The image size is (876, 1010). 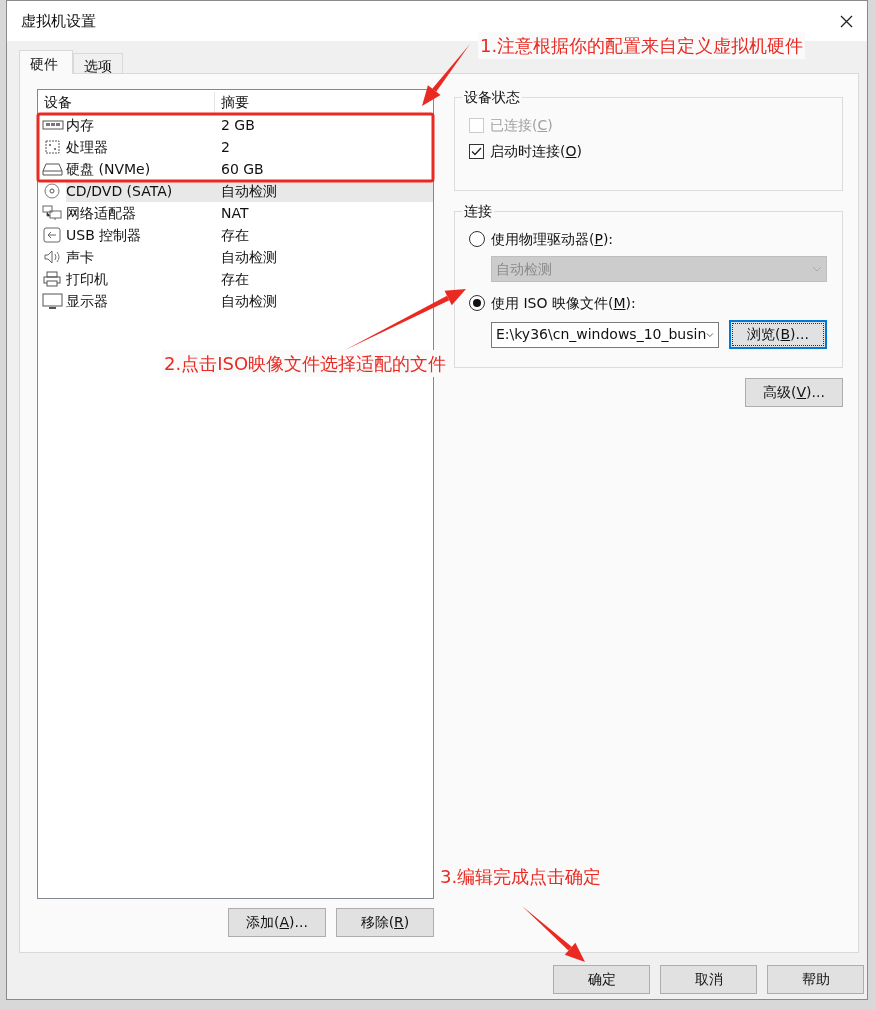 I want to click on list-button: 移除(R), so click(x=385, y=922).